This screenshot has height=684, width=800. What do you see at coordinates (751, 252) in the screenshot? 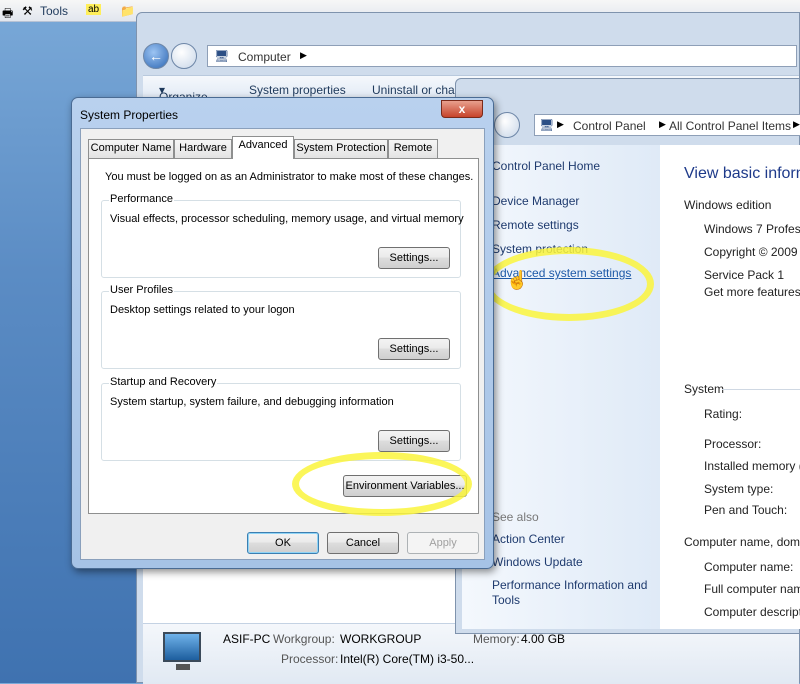
I see `copyright: Copyright © 2009` at bounding box center [751, 252].